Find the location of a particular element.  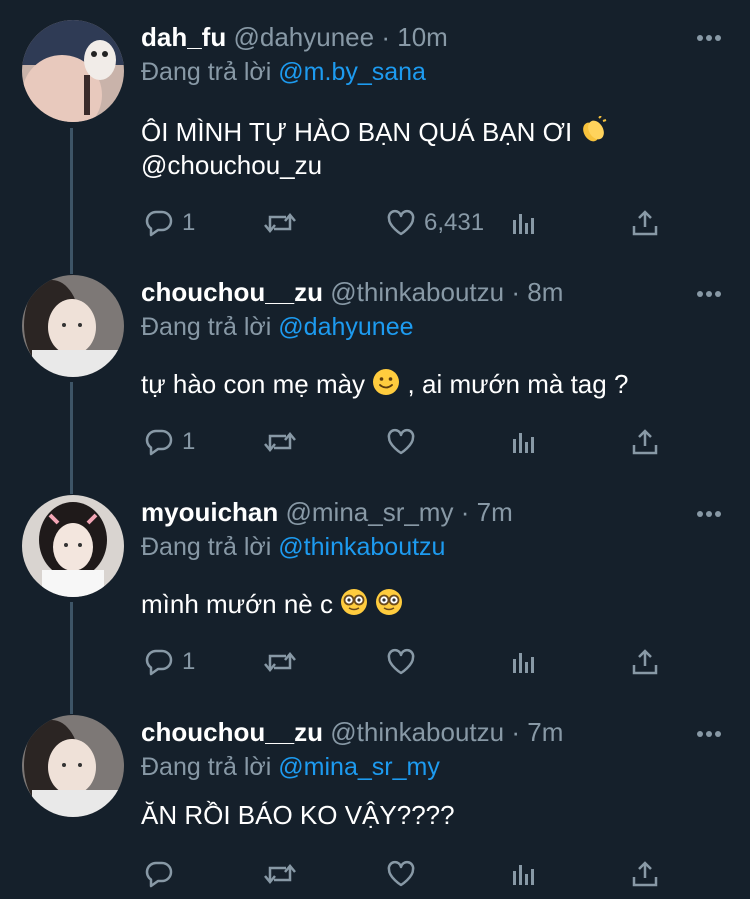

replying-to: Đang trả lời @thinkaboutzu is located at coordinates (293, 547).